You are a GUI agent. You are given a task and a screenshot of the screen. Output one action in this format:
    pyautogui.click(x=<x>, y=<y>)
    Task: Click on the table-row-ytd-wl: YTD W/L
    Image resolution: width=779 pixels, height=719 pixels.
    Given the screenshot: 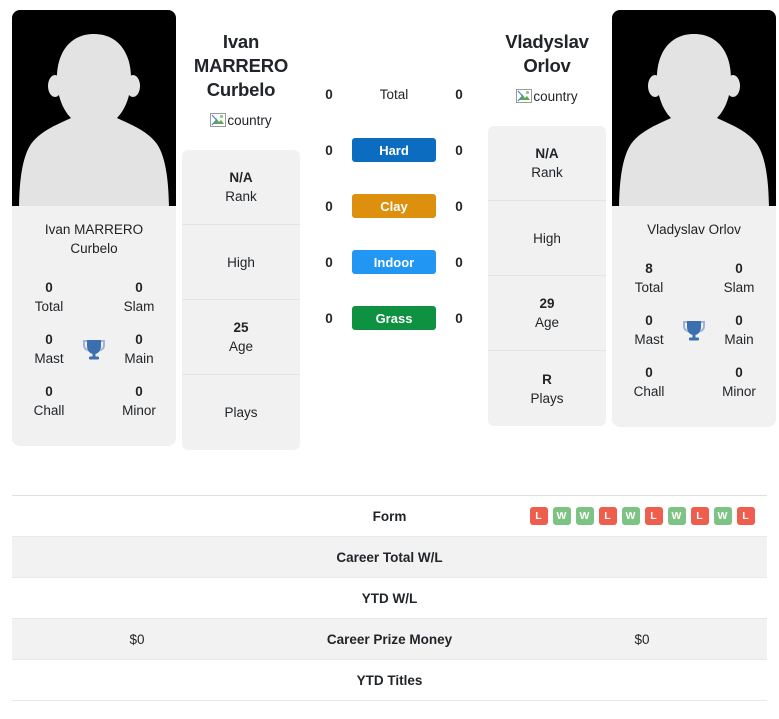 What is the action you would take?
    pyautogui.click(x=389, y=598)
    